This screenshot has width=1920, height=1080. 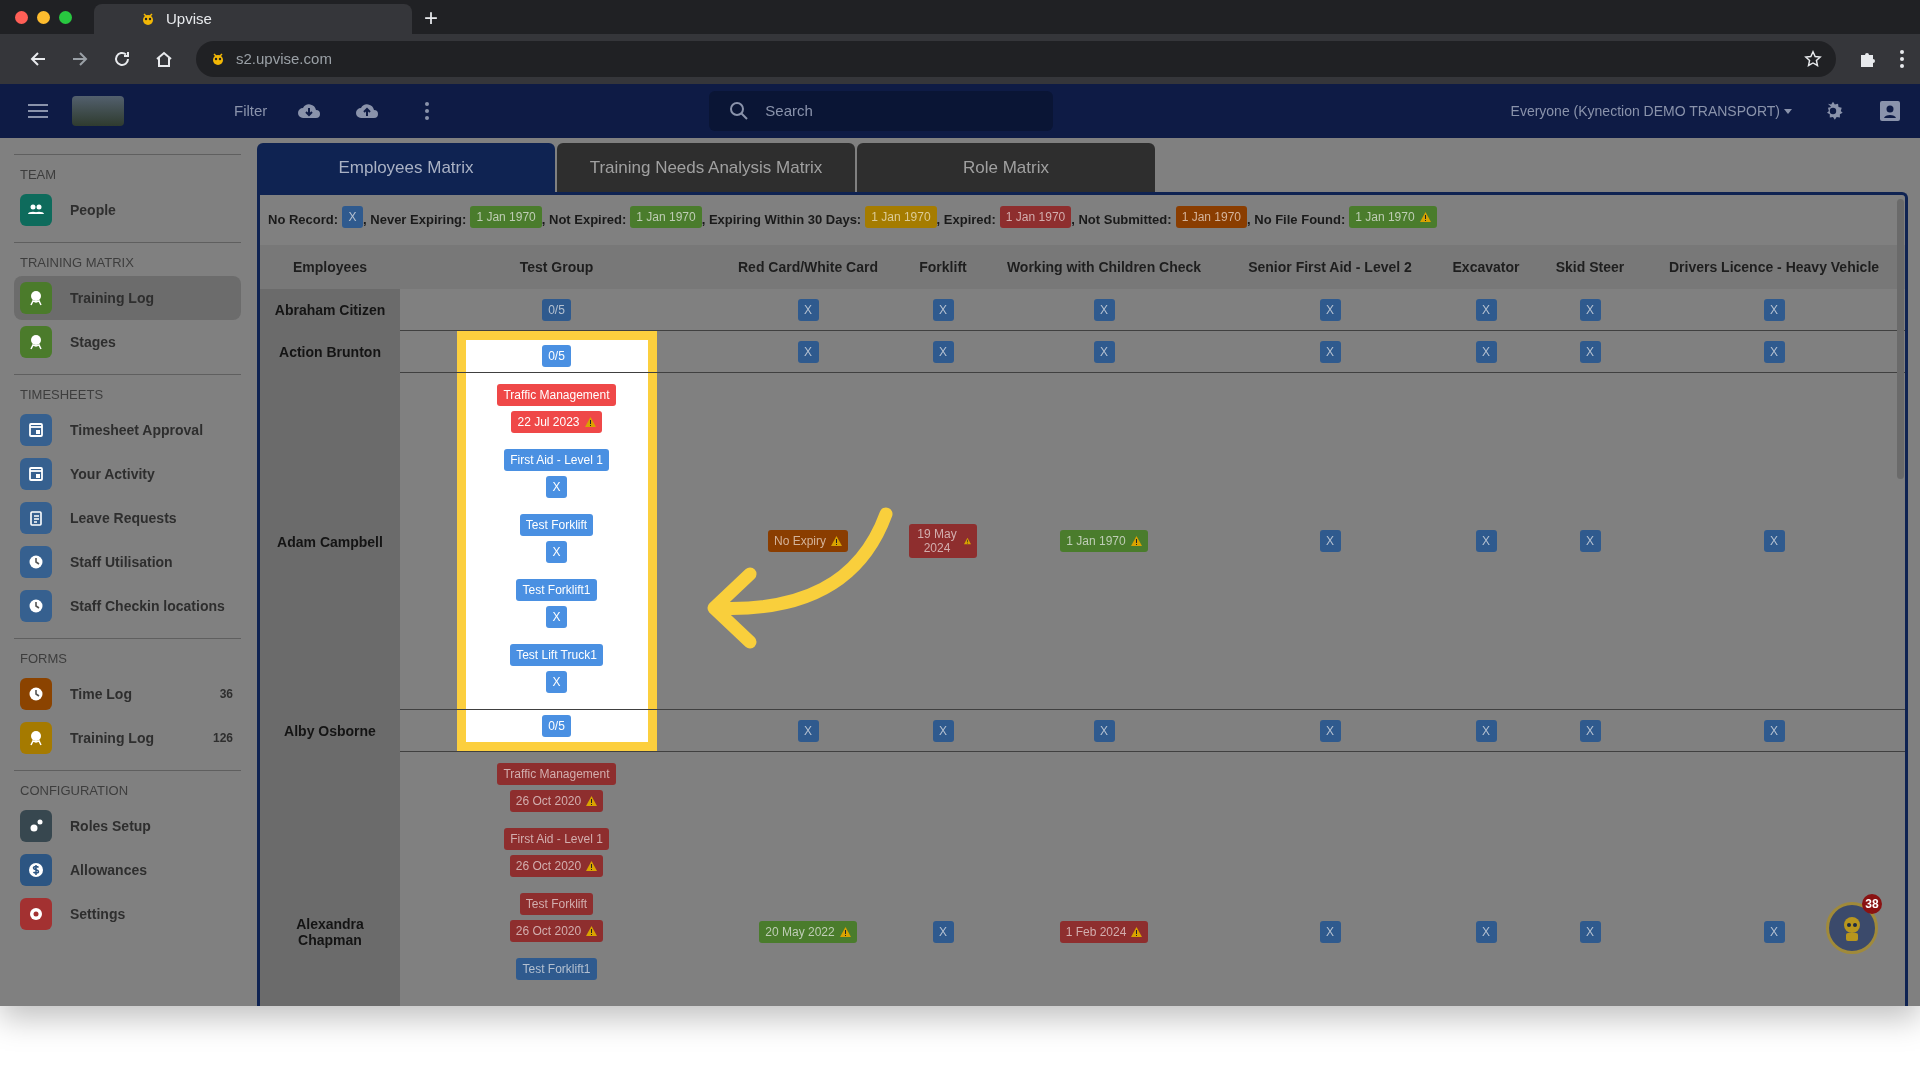 I want to click on sidebar-item: Roles Setup, so click(x=127, y=826).